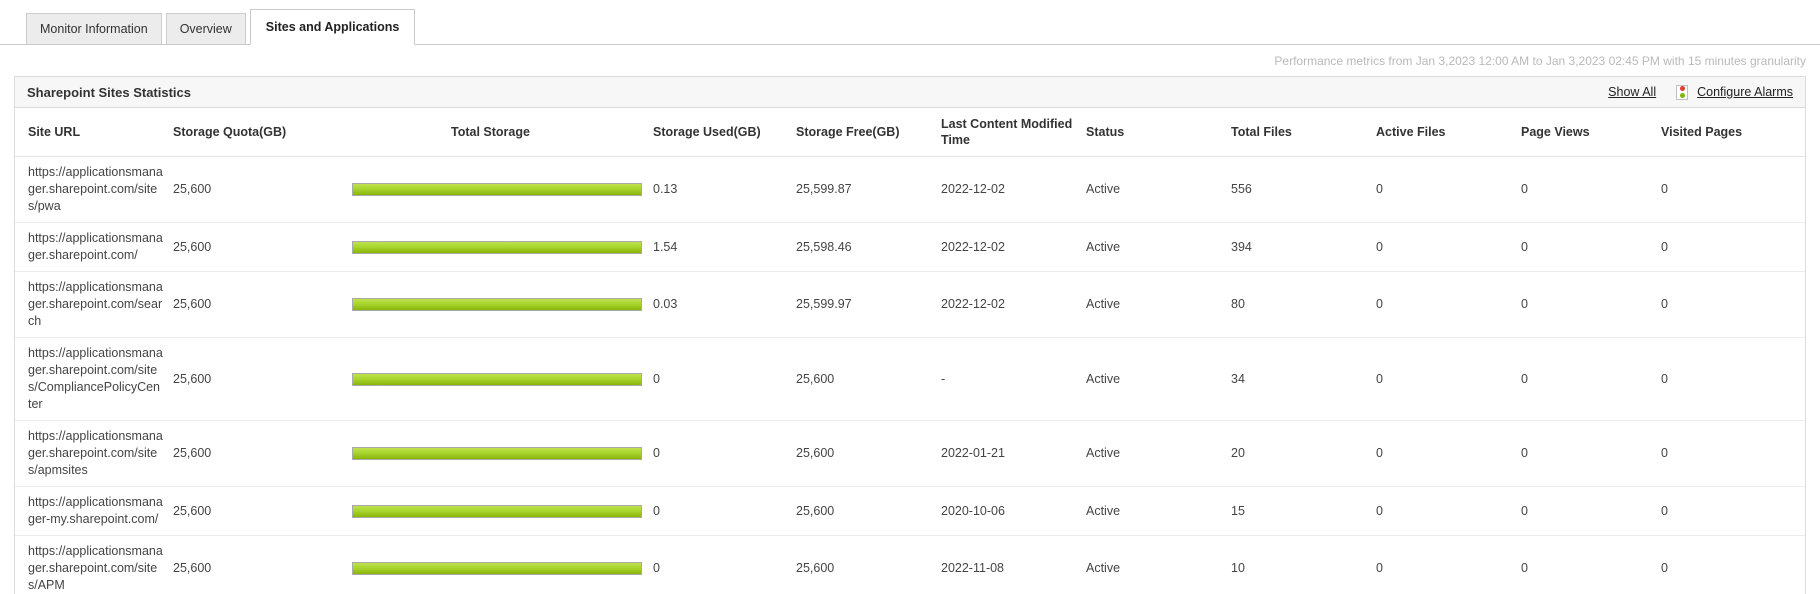 This screenshot has height=594, width=1820. I want to click on column-header-total-files: Total Files, so click(1303, 132).